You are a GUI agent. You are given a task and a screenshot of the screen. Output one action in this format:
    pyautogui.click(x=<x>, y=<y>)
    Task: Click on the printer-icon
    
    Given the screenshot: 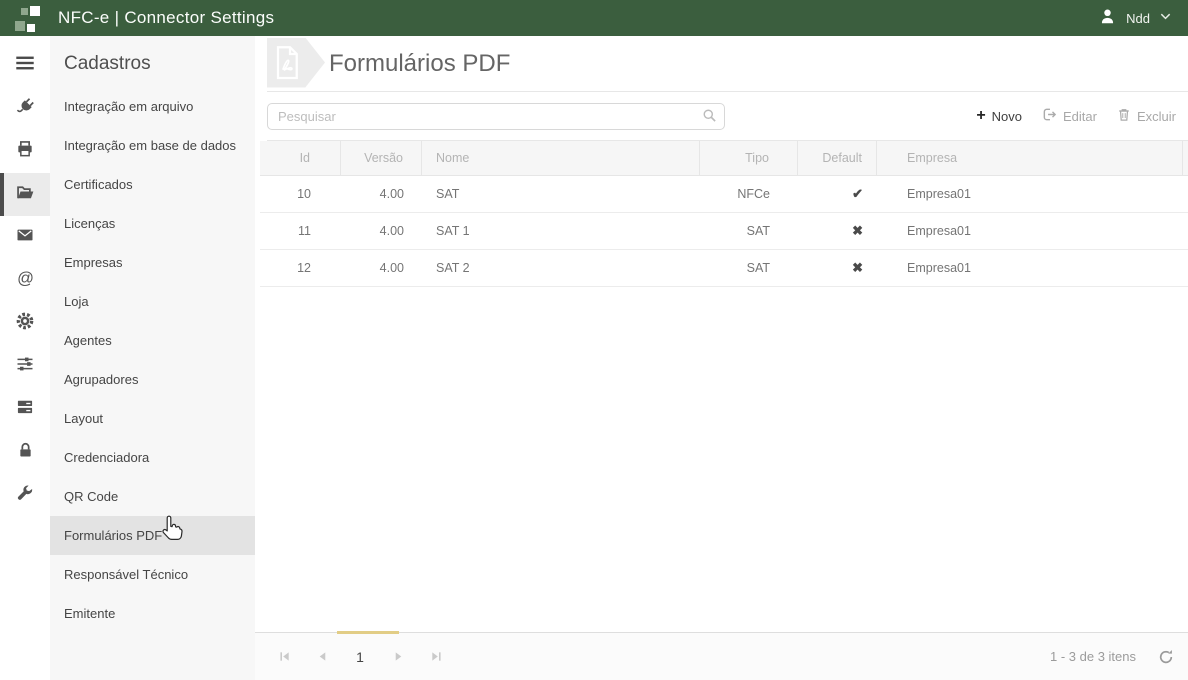 What is the action you would take?
    pyautogui.click(x=25, y=151)
    